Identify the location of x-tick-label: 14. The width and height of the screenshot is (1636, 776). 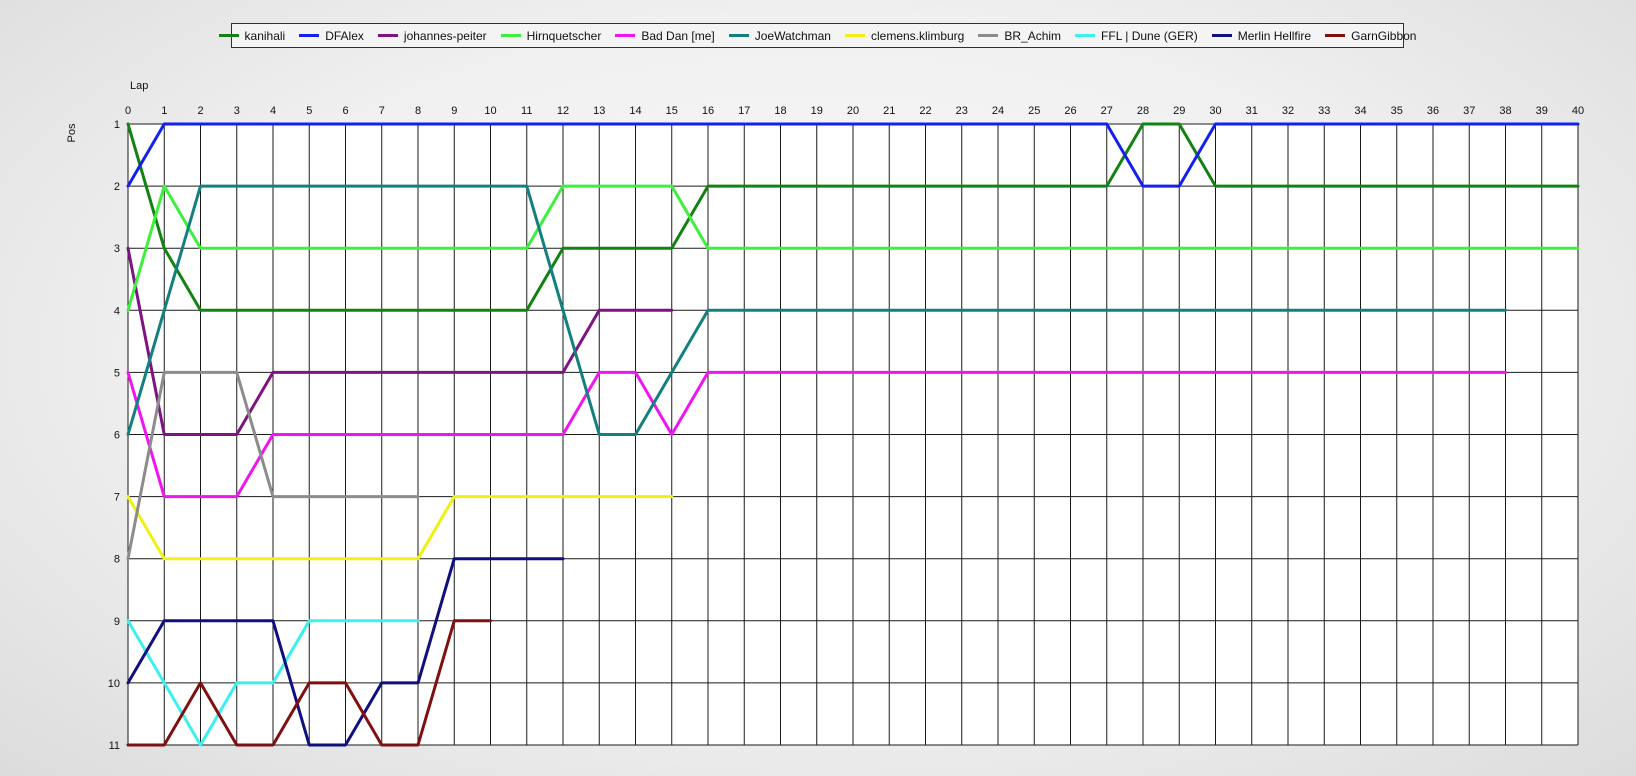
(635, 111).